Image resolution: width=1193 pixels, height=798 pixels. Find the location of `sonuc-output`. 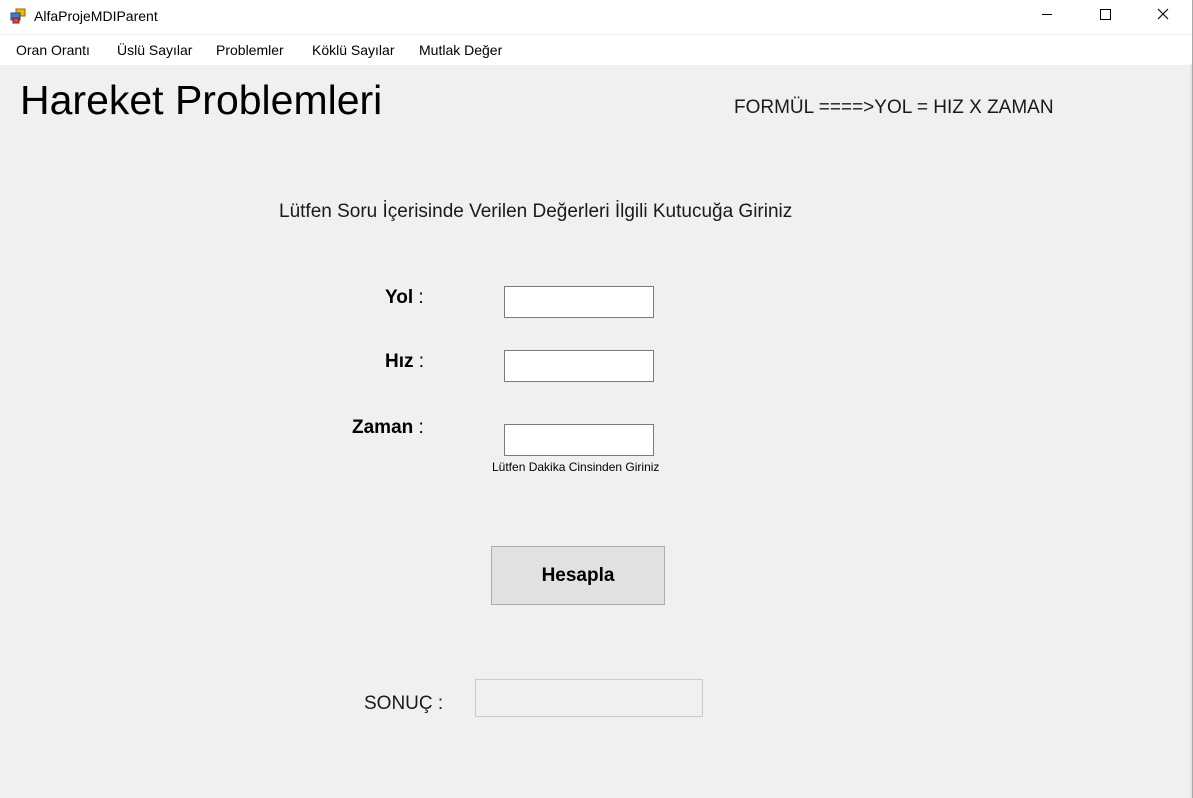

sonuc-output is located at coordinates (589, 698).